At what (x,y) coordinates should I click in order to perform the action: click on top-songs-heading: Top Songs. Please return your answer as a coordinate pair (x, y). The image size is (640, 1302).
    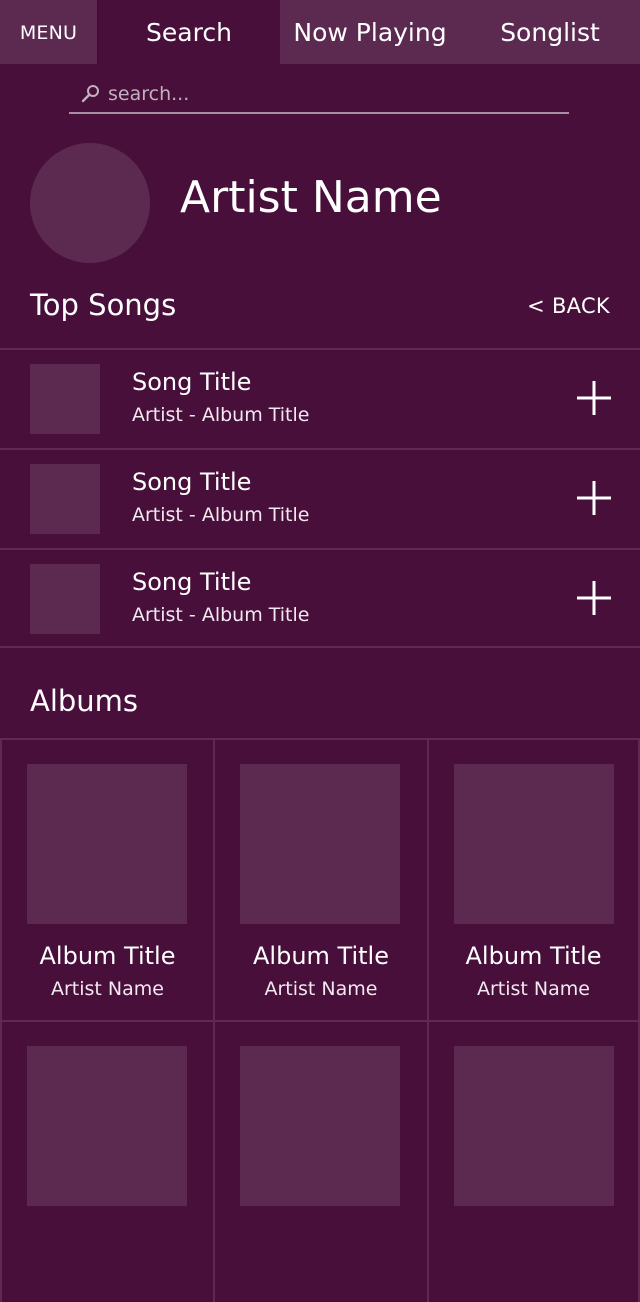
    Looking at the image, I should click on (103, 305).